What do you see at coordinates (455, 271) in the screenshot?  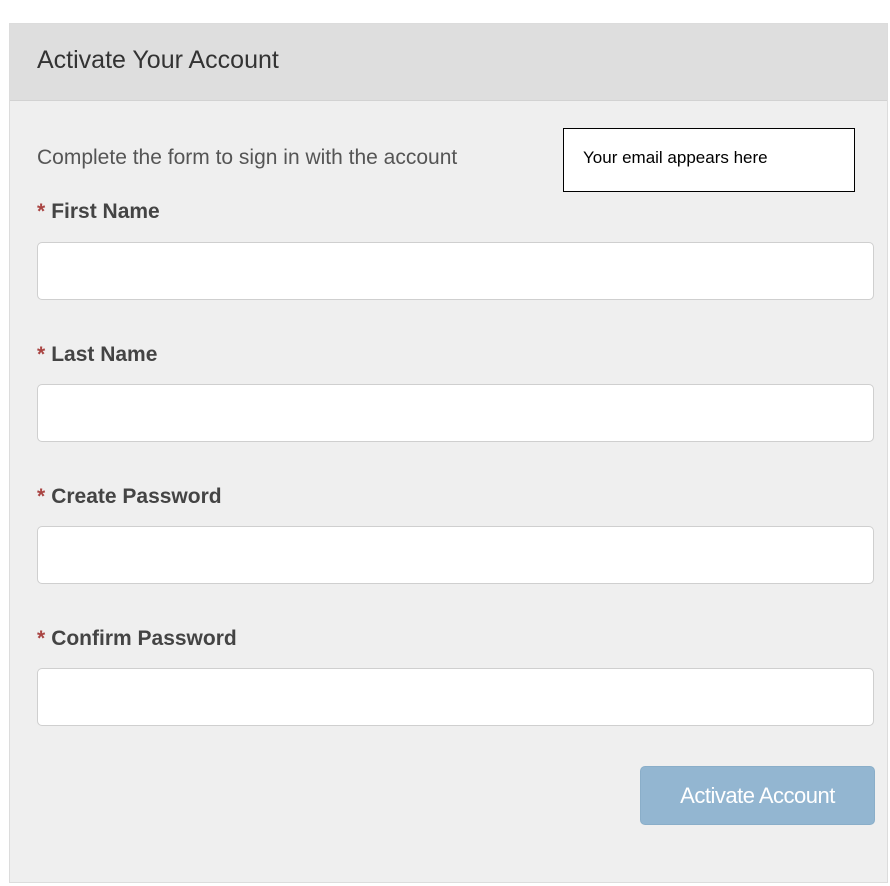 I see `first-name-input` at bounding box center [455, 271].